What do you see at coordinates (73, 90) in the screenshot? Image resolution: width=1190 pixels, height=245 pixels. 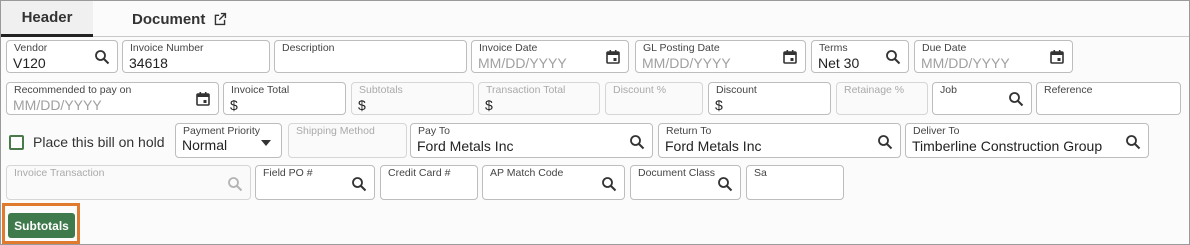 I see `recommended-pay-label: Recommended to pay on` at bounding box center [73, 90].